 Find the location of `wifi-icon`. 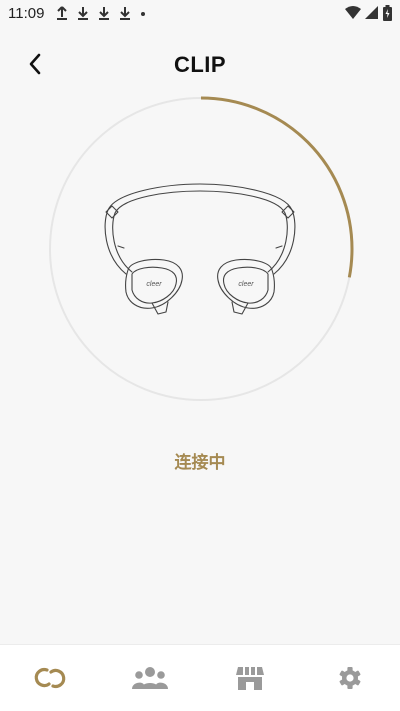

wifi-icon is located at coordinates (353, 12).